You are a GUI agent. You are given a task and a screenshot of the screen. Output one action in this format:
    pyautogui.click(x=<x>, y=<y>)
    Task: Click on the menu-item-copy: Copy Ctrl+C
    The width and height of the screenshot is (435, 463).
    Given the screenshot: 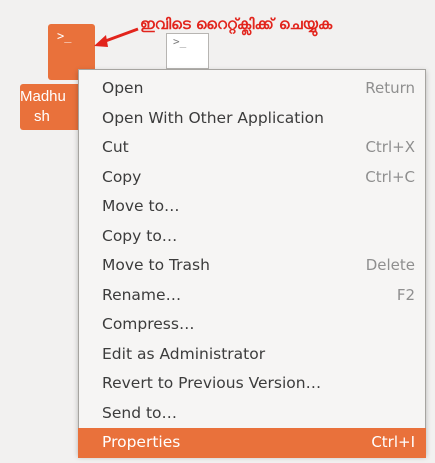 What is the action you would take?
    pyautogui.click(x=252, y=178)
    